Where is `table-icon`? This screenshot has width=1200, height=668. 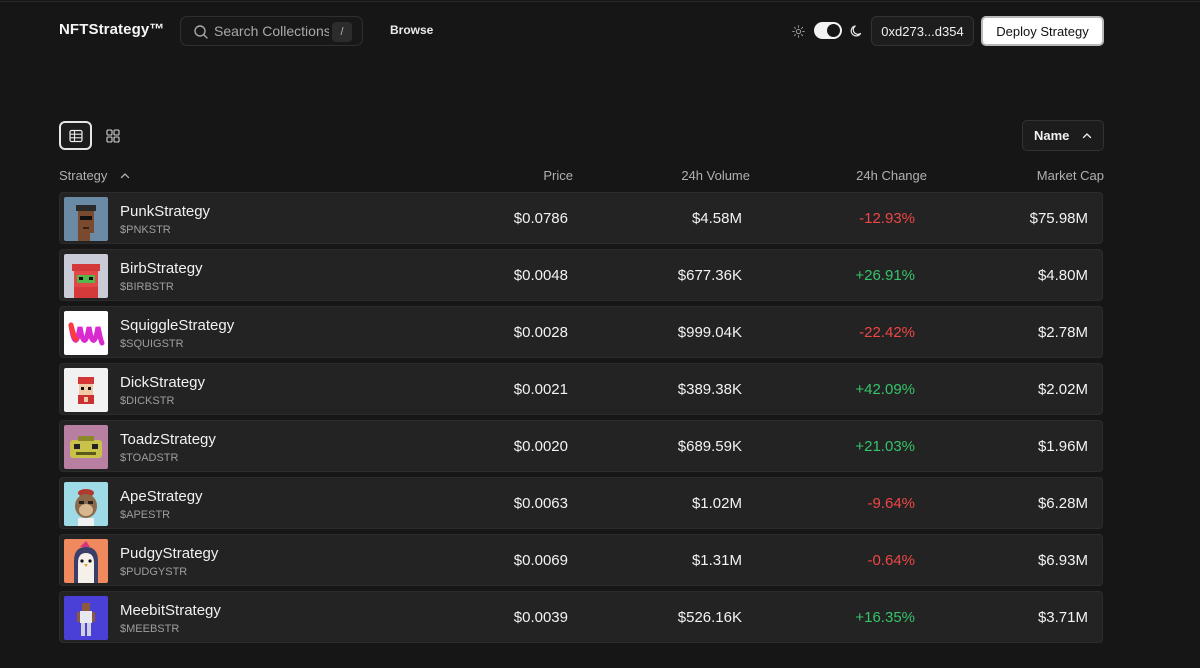
table-icon is located at coordinates (75, 135).